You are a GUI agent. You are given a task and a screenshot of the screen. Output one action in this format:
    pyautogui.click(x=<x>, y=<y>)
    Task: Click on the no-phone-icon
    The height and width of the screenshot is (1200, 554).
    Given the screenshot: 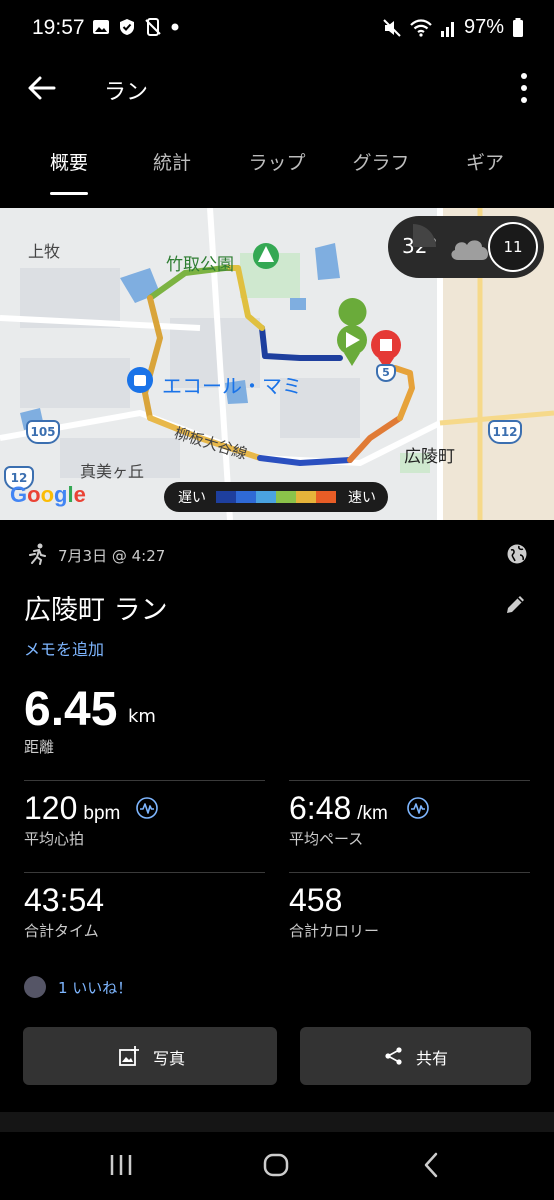 What is the action you would take?
    pyautogui.click(x=153, y=27)
    